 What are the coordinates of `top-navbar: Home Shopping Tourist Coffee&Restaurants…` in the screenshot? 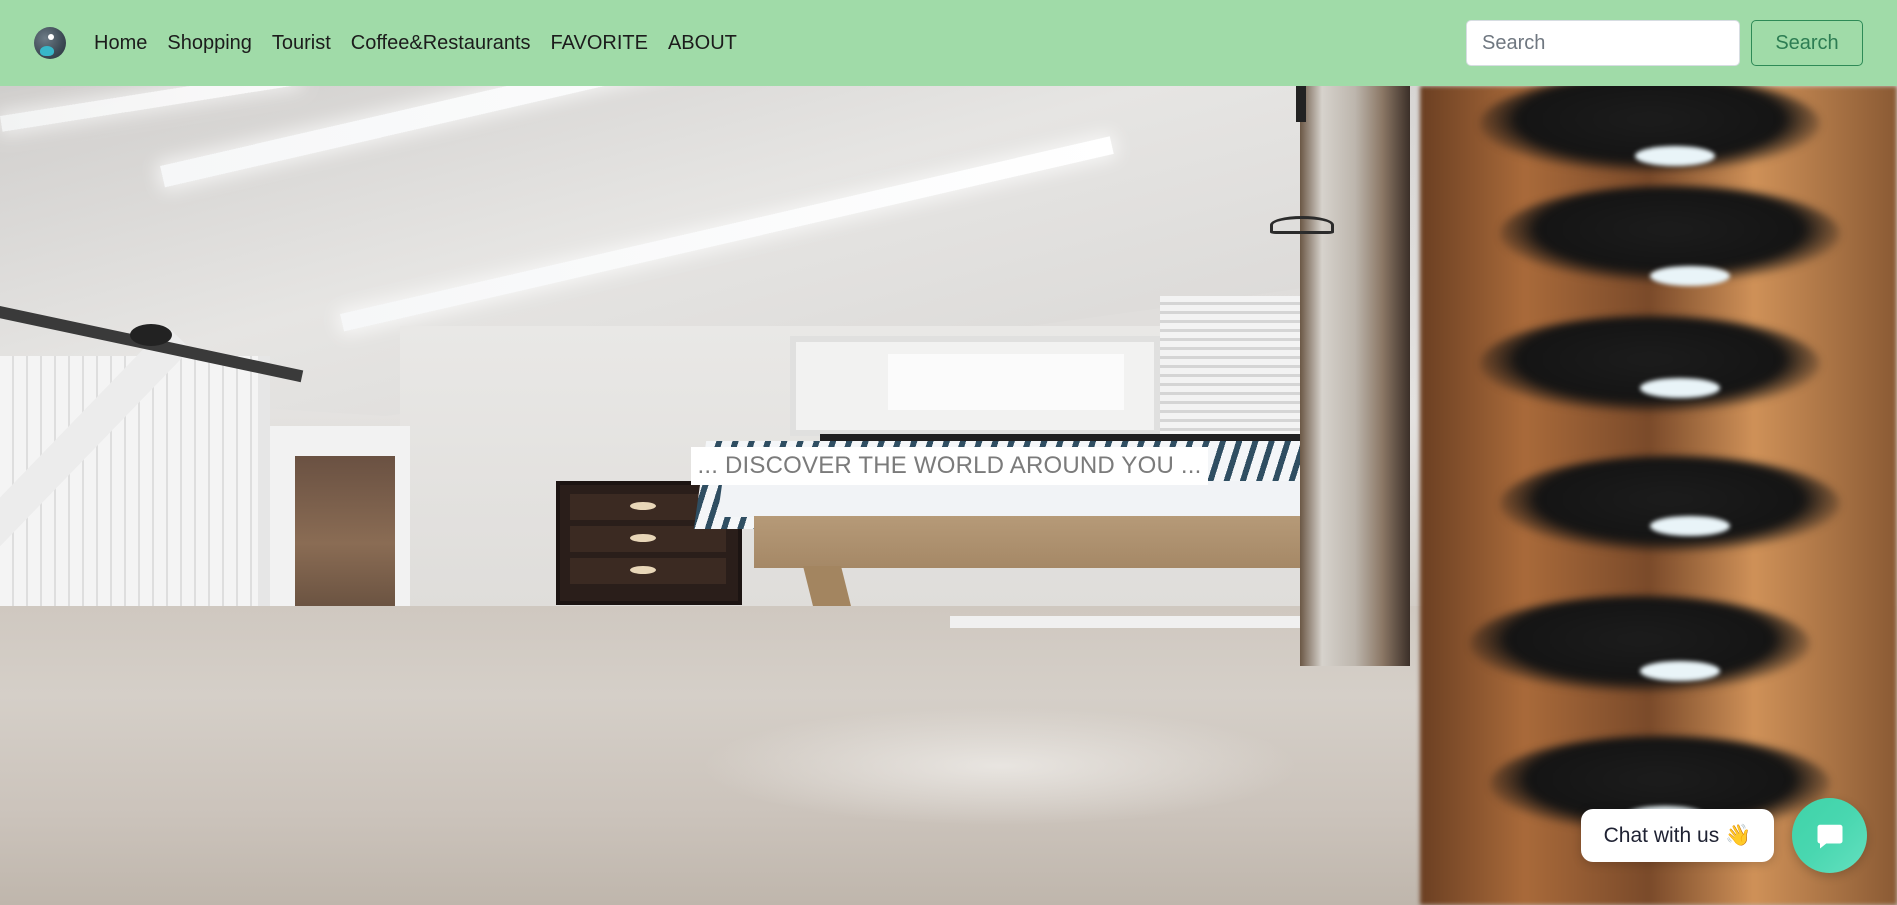 It's located at (948, 43).